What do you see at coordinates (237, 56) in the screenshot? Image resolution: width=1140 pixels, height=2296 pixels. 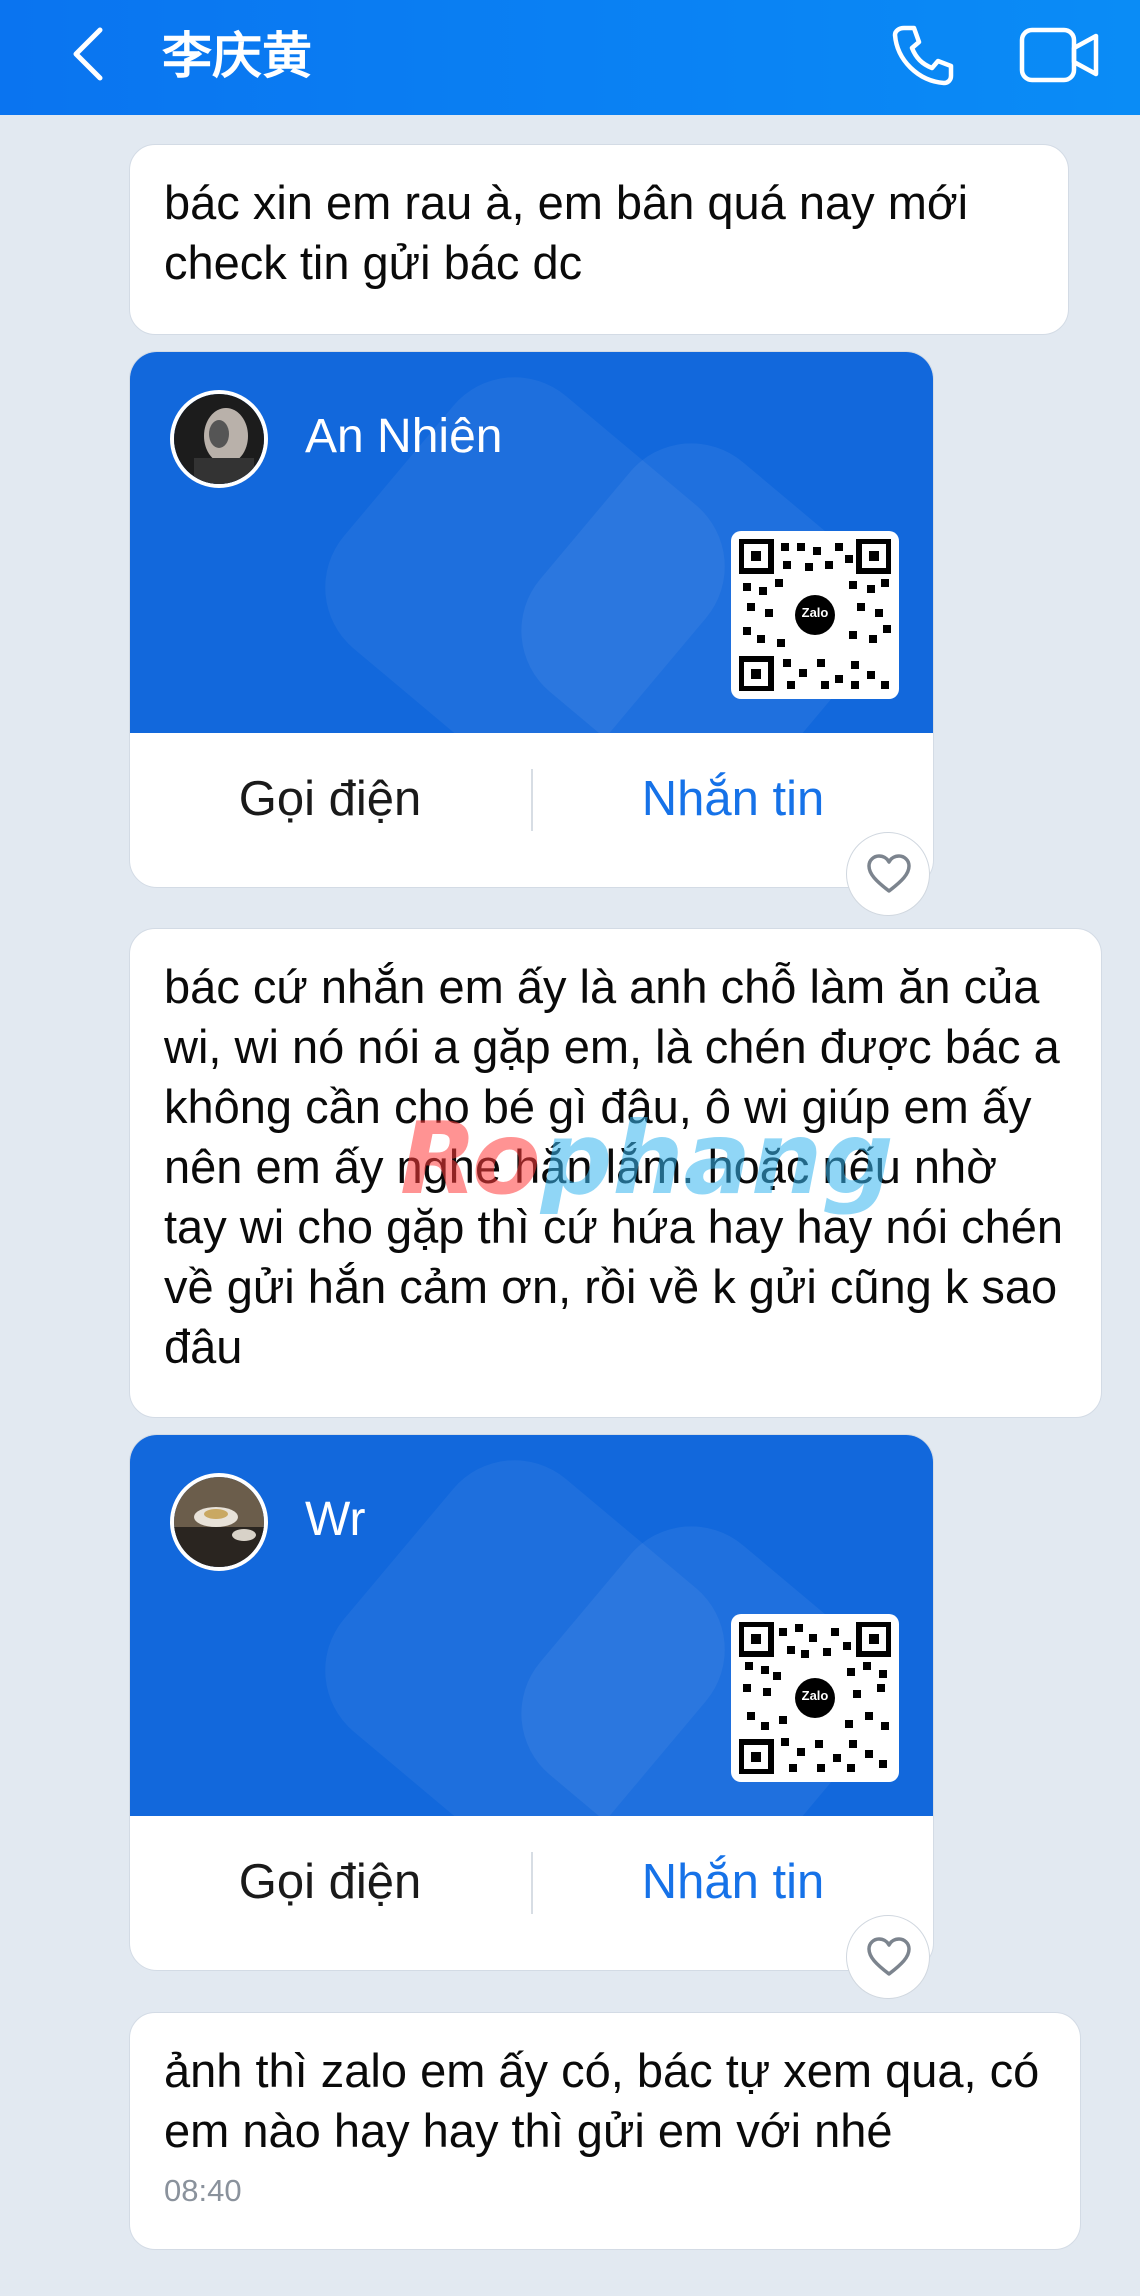 I see `chat-title: 李庆黄` at bounding box center [237, 56].